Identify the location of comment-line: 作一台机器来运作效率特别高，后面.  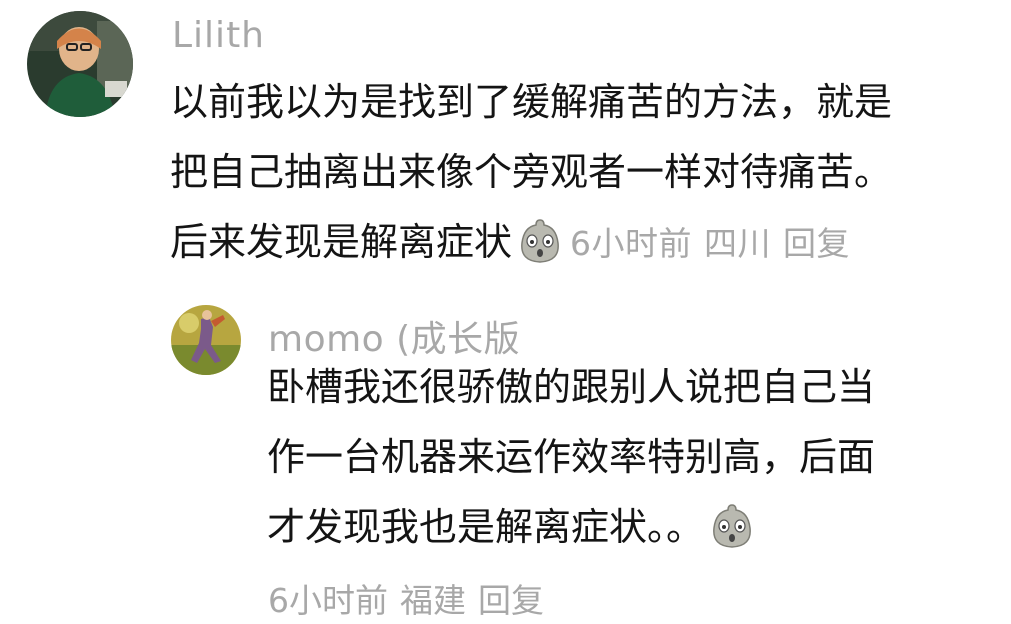
(571, 457).